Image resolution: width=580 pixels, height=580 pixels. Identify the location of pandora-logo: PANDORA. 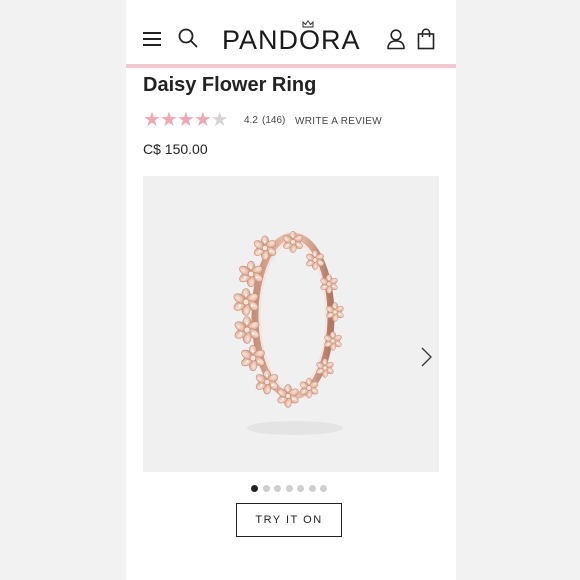
(291, 38).